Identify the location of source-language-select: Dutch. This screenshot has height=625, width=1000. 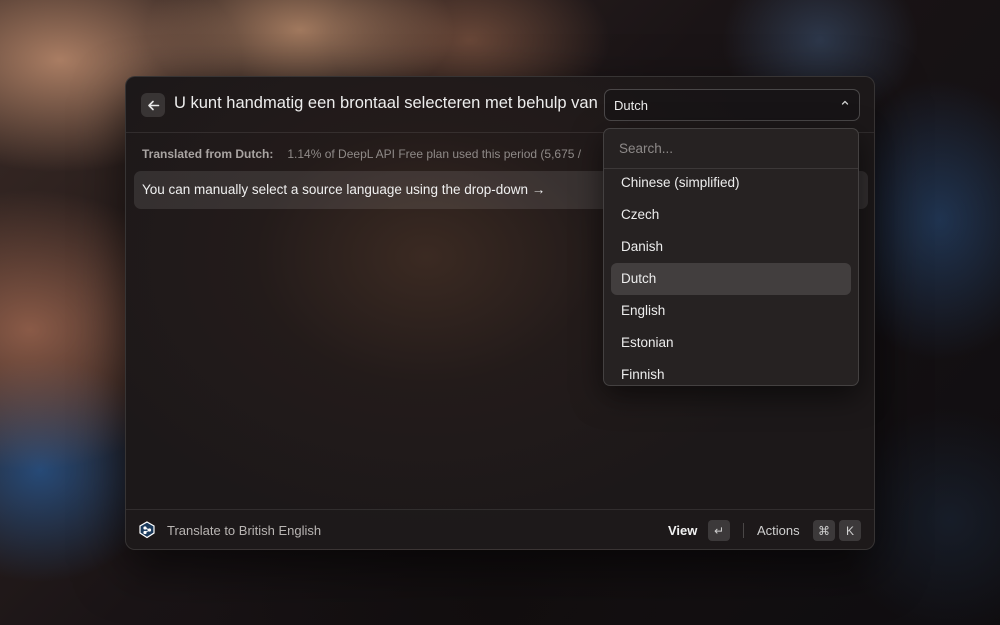
(732, 105).